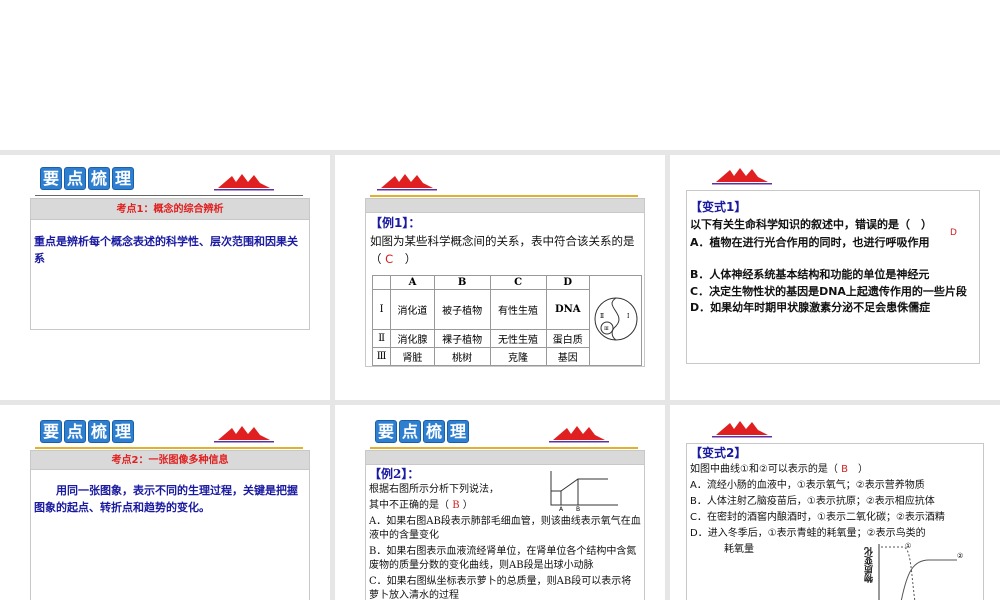 Image resolution: width=1000 pixels, height=600 pixels. What do you see at coordinates (606, 329) in the screenshot?
I see `diagram-label: Ⅲ` at bounding box center [606, 329].